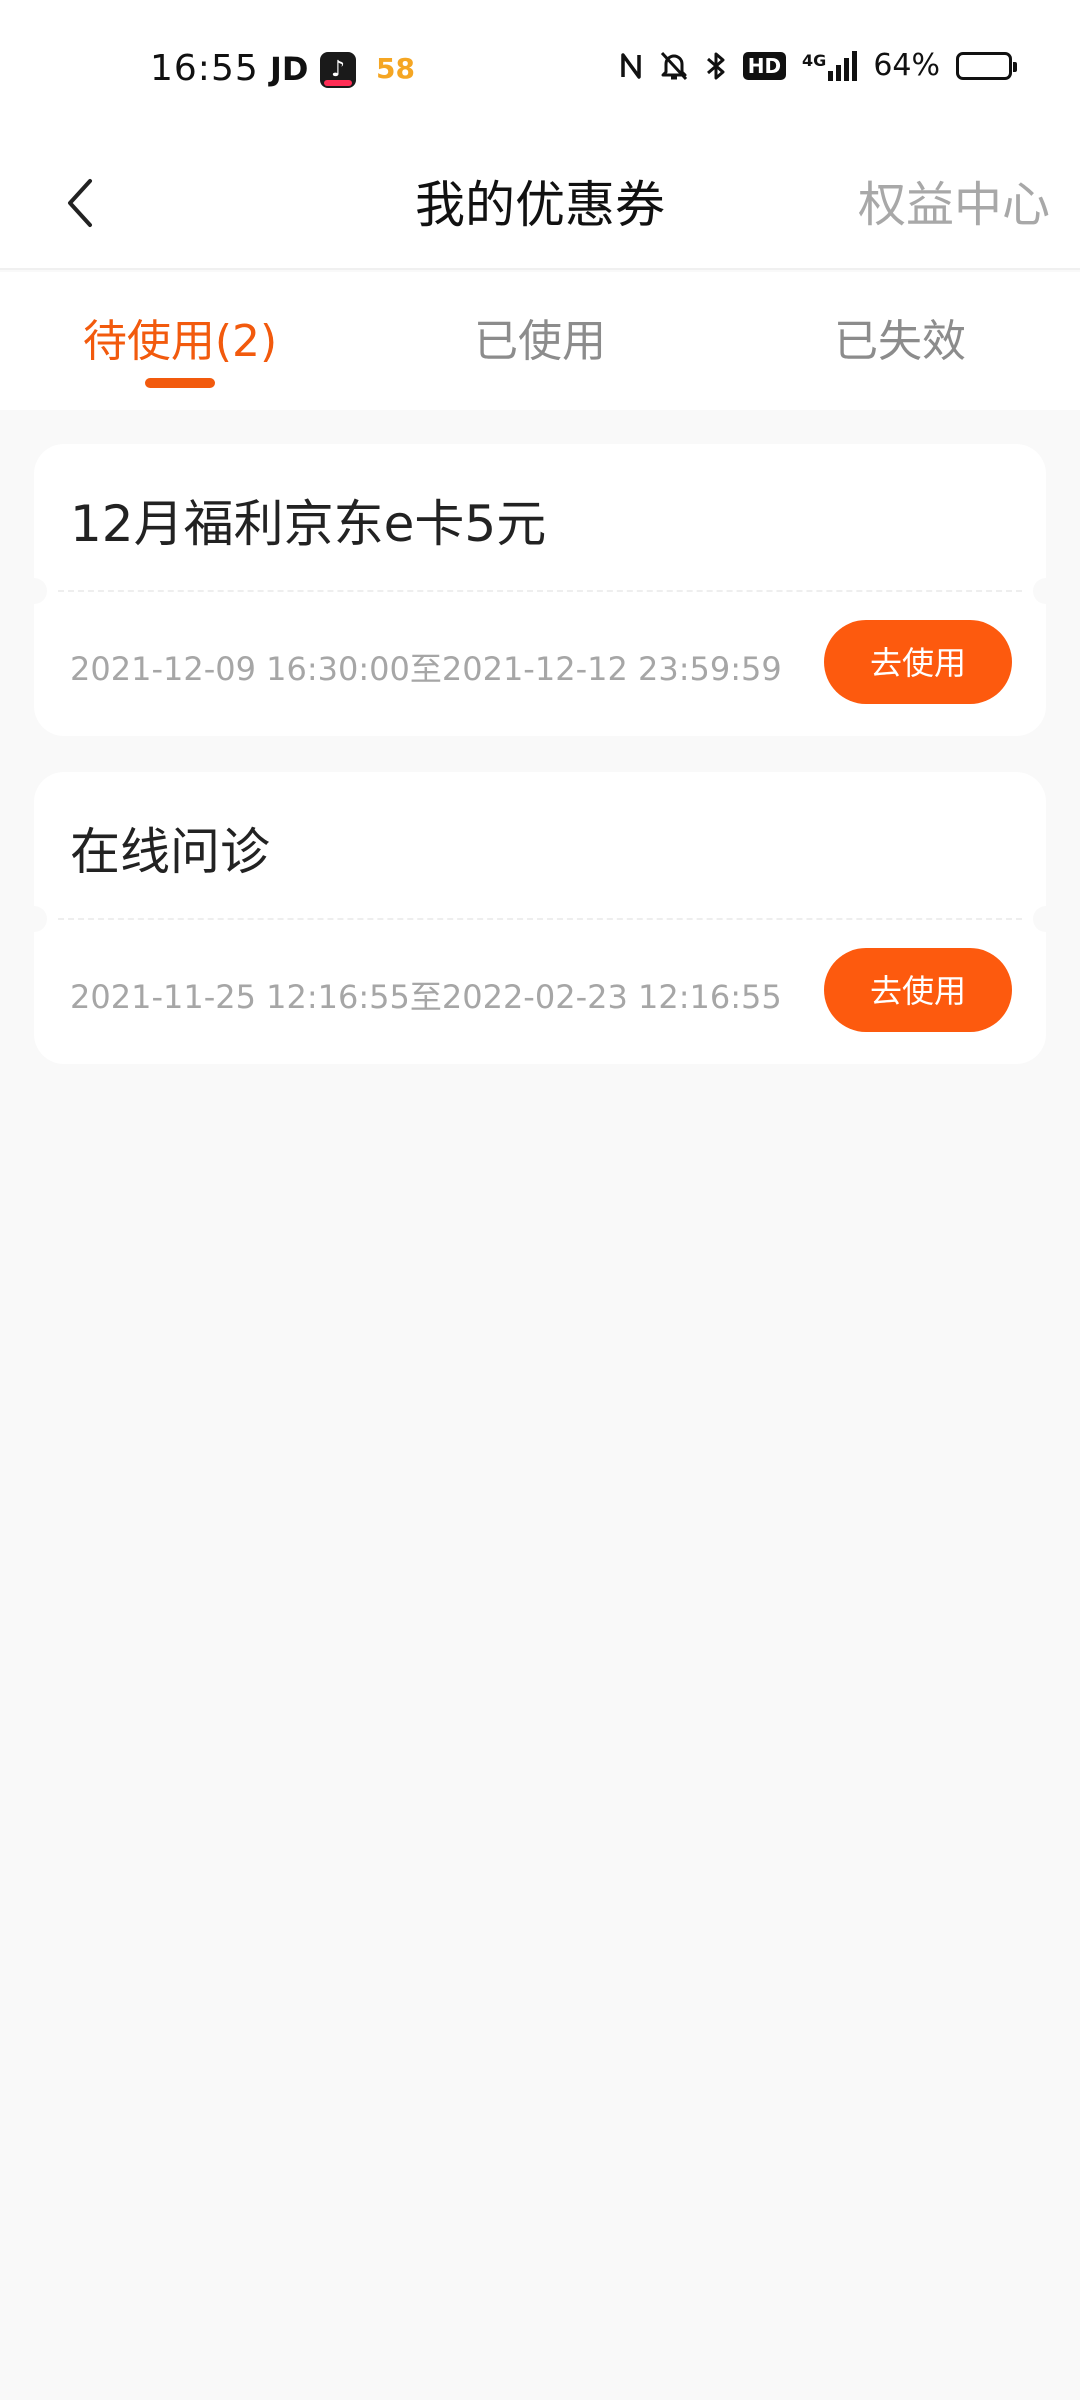  Describe the element at coordinates (180, 383) in the screenshot. I see `active-tab-indicator` at that location.